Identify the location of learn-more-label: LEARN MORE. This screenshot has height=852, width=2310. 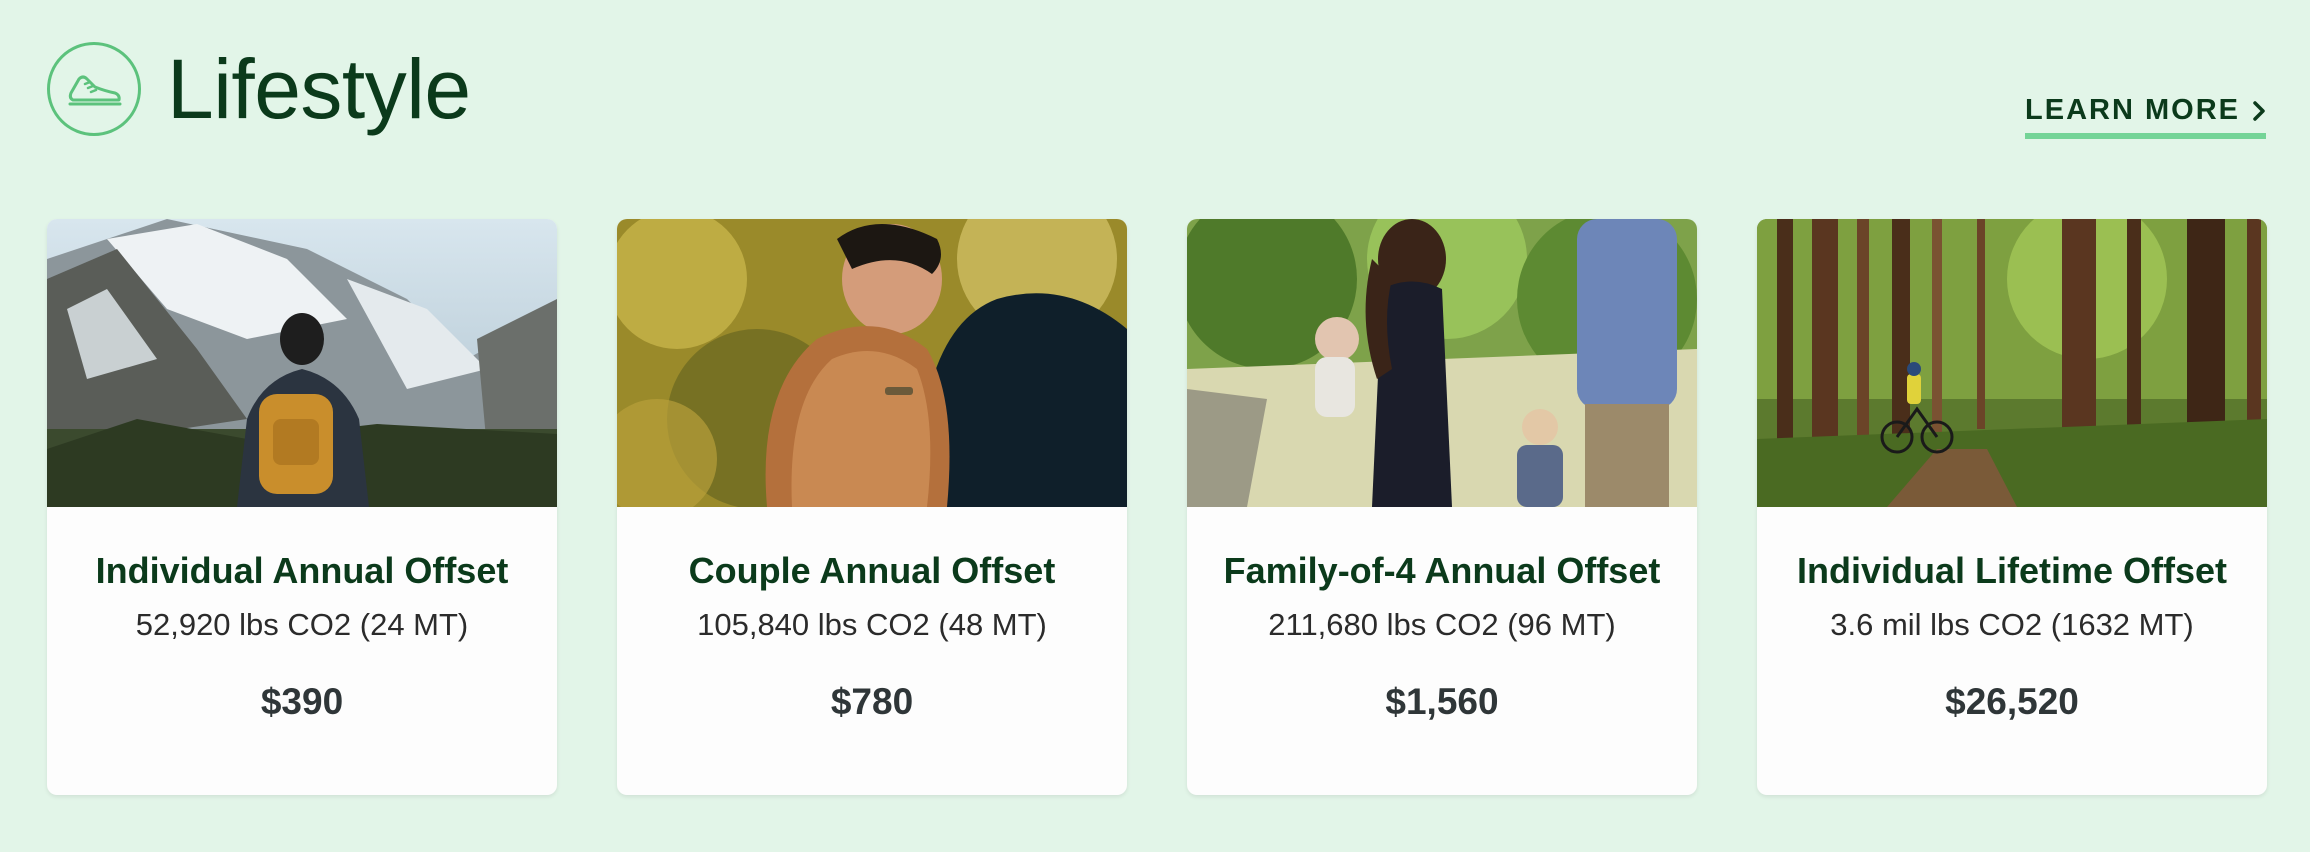
(2132, 110).